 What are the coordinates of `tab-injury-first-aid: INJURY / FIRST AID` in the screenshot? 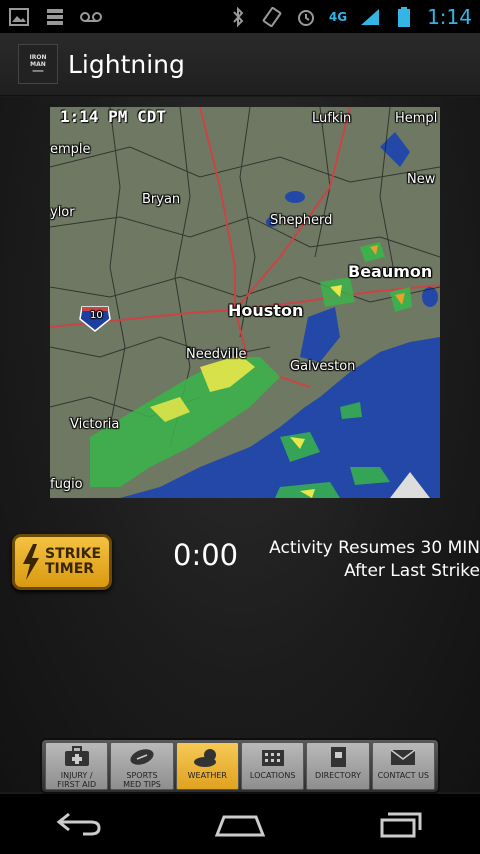 It's located at (77, 766).